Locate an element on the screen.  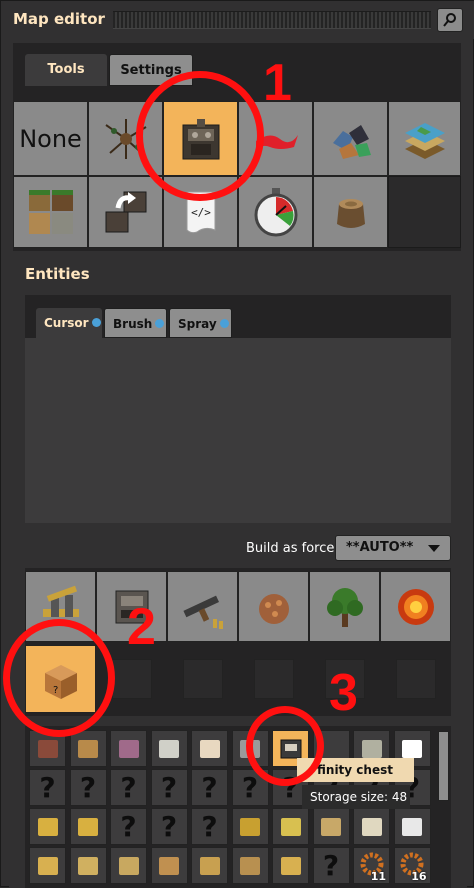
chevron-down-icon is located at coordinates (434, 548).